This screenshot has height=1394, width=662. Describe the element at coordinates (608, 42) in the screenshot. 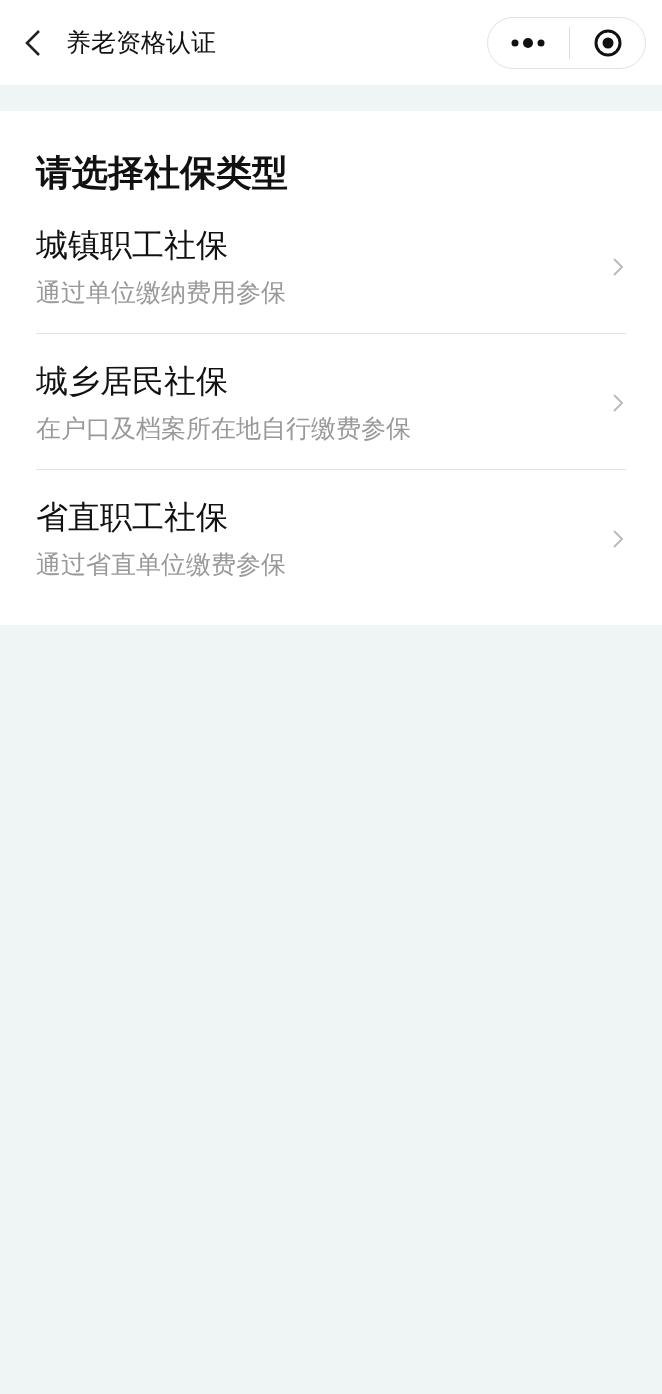

I see `close-icon` at that location.